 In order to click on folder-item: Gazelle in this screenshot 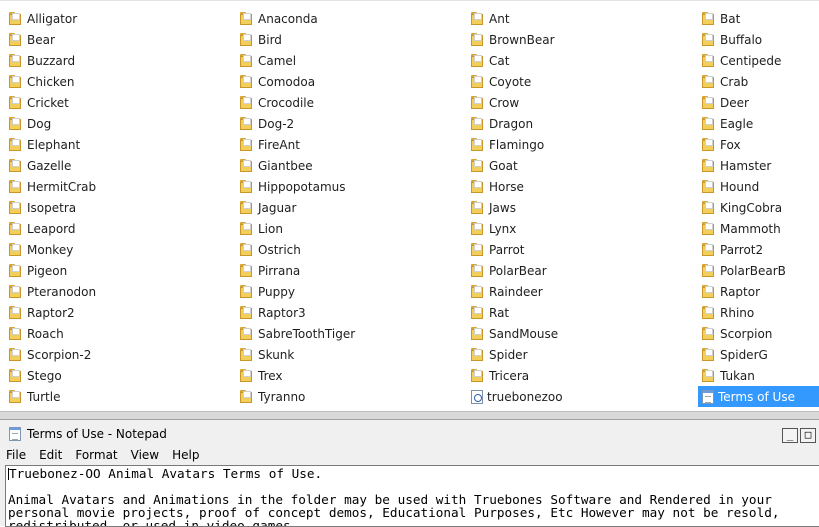, I will do `click(115, 165)`.